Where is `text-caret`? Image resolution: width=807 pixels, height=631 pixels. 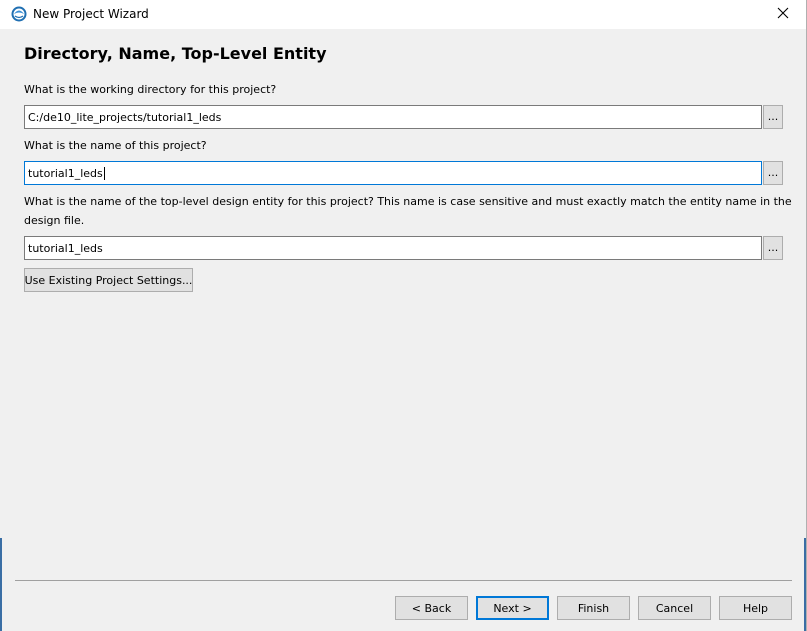
text-caret is located at coordinates (104, 173).